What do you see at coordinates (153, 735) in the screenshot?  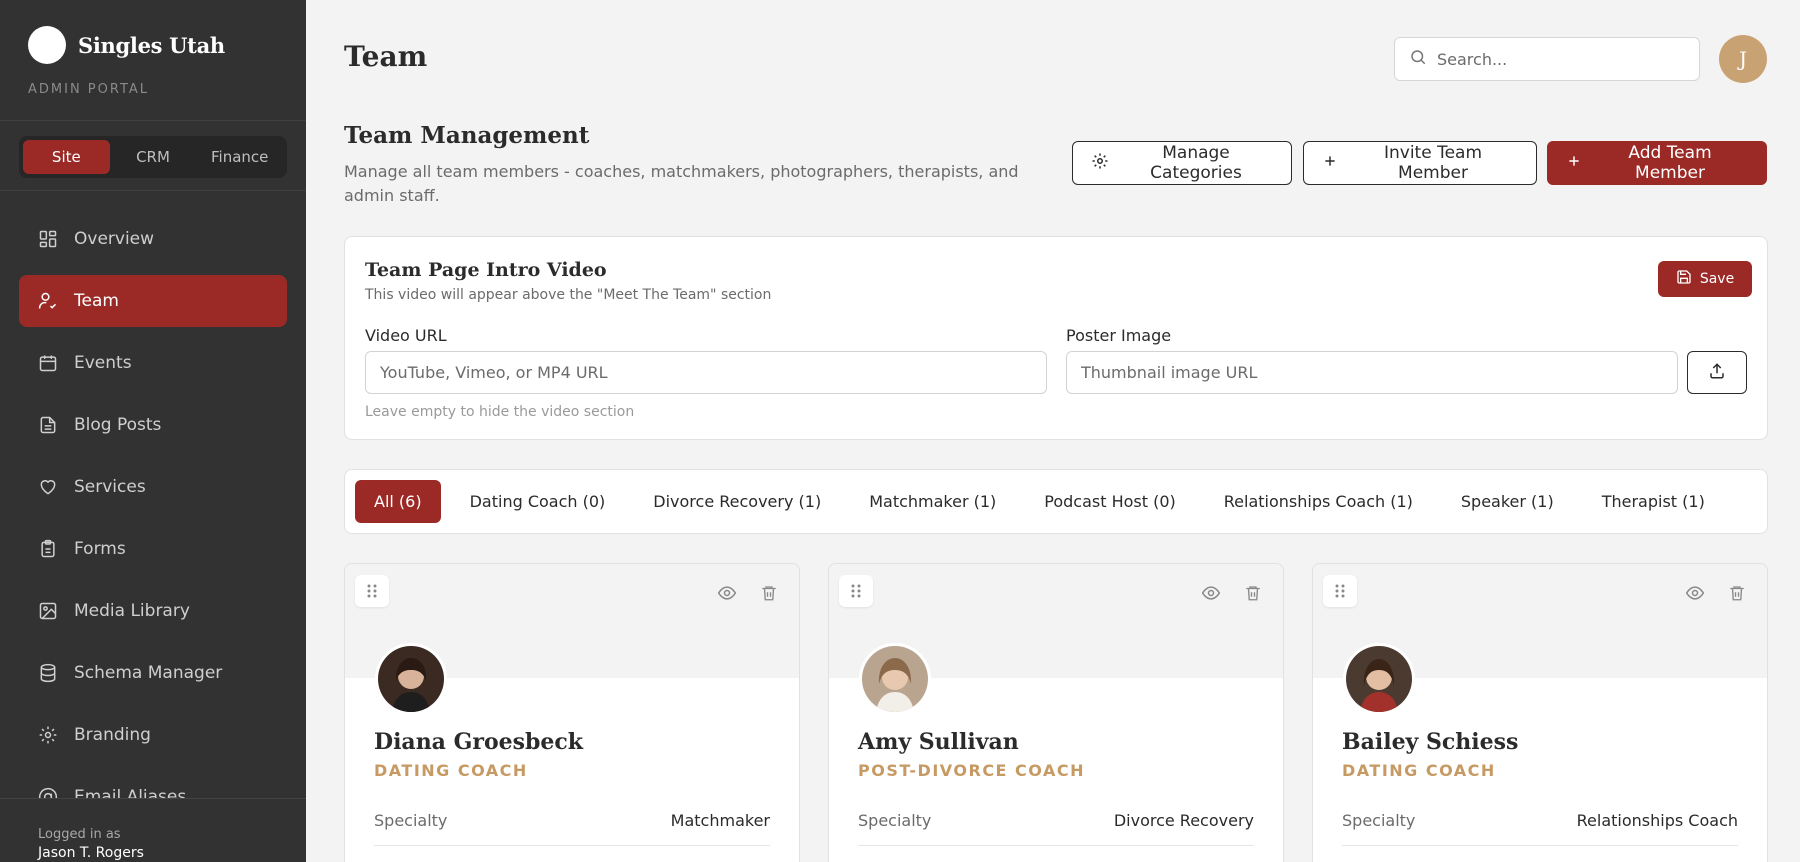 I see `sidebar-item-branding: Branding` at bounding box center [153, 735].